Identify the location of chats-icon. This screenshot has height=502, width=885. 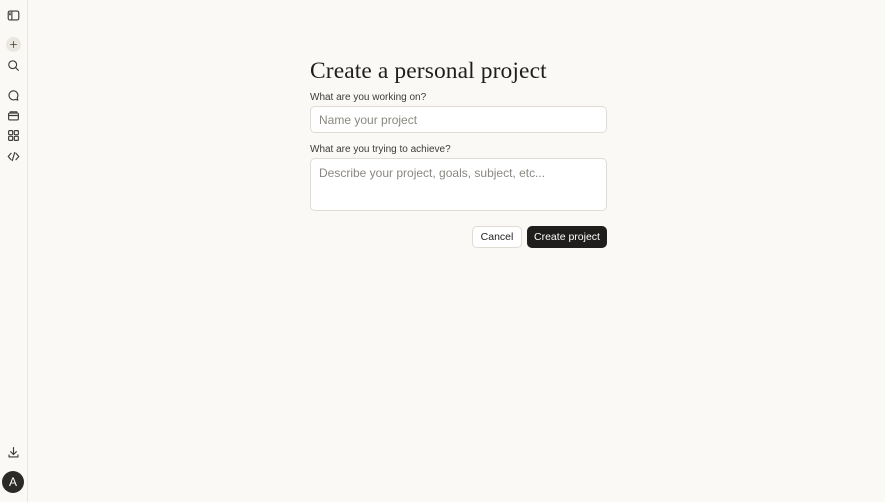
(13, 95).